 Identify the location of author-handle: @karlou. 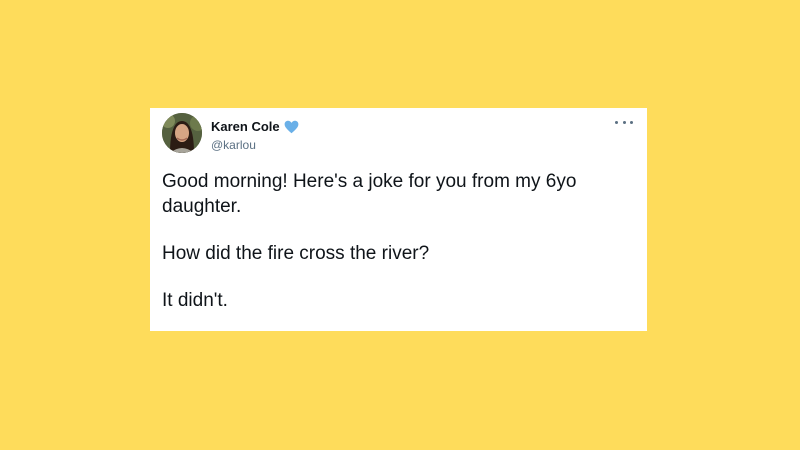
(255, 145).